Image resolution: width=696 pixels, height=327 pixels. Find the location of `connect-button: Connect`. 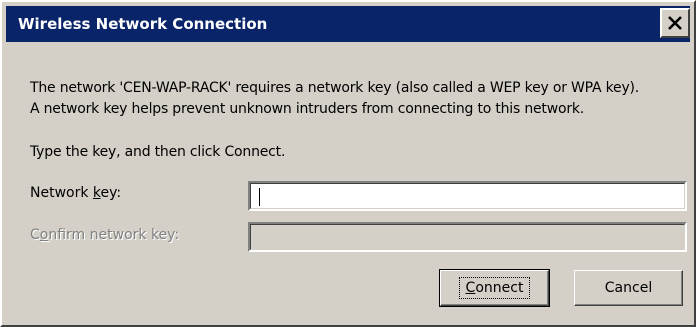

connect-button: Connect is located at coordinates (494, 288).